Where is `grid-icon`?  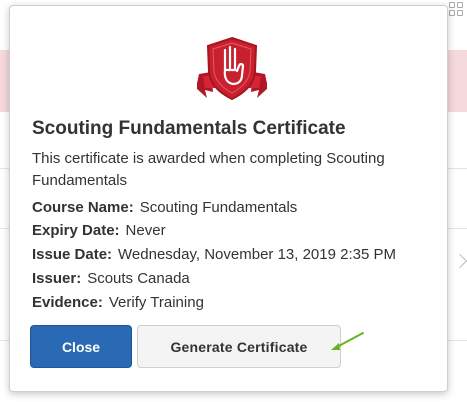 grid-icon is located at coordinates (457, 10).